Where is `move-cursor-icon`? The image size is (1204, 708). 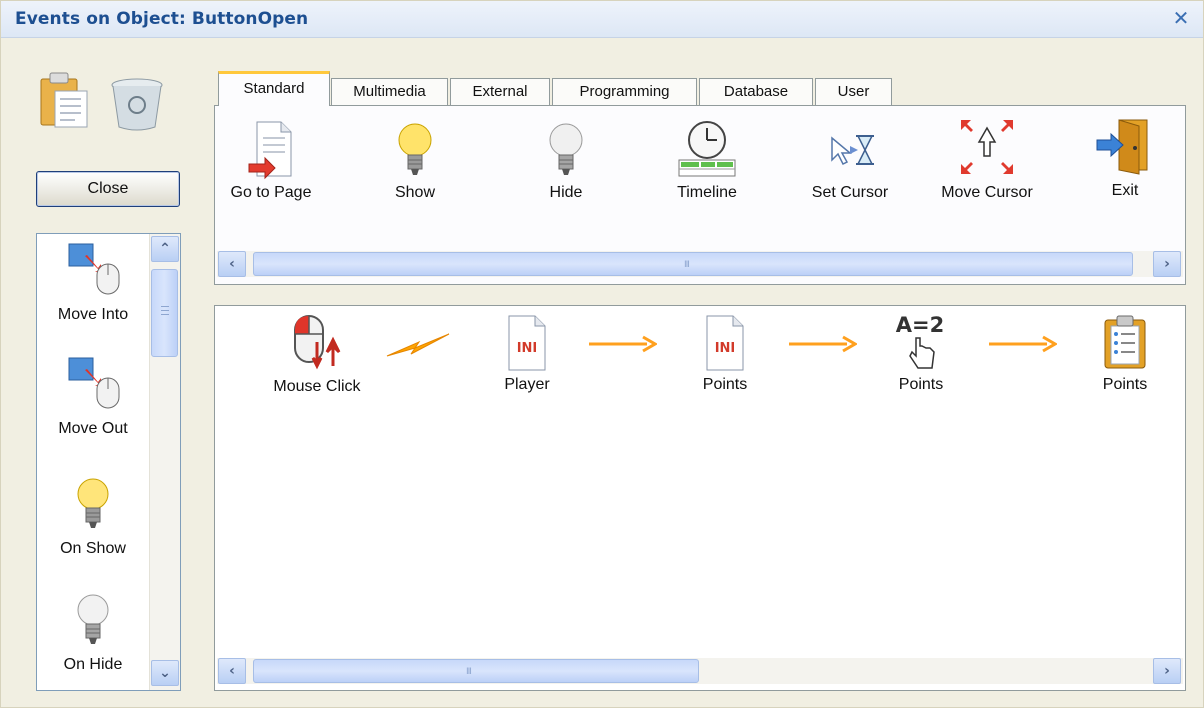
move-cursor-icon is located at coordinates (987, 147).